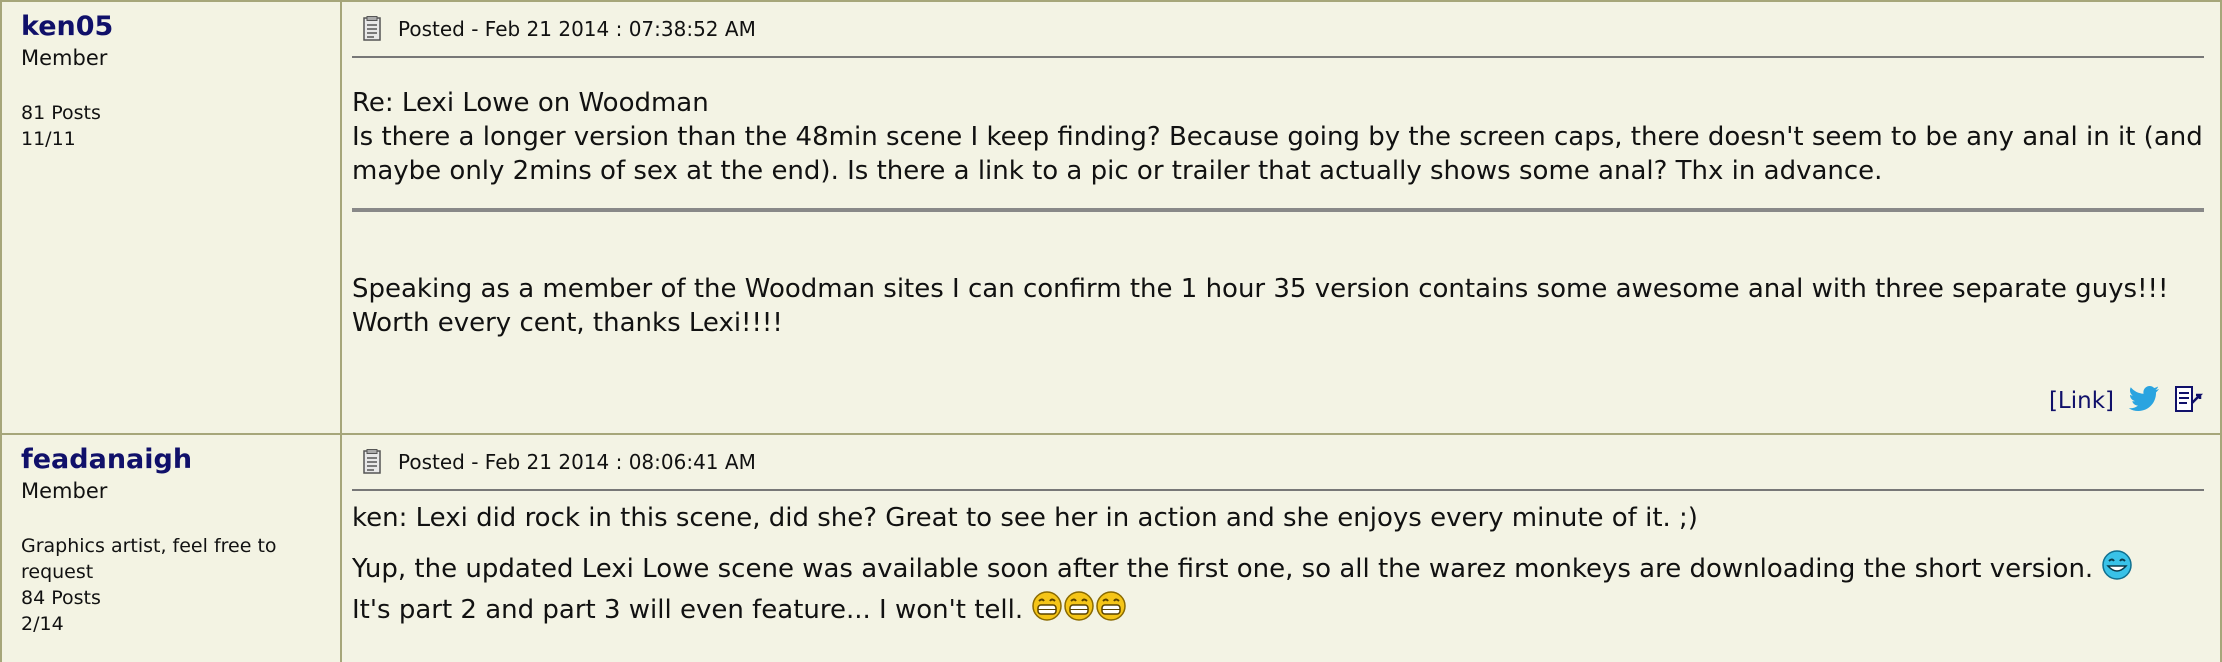  I want to click on post-actions: [Link], so click(2126, 401).